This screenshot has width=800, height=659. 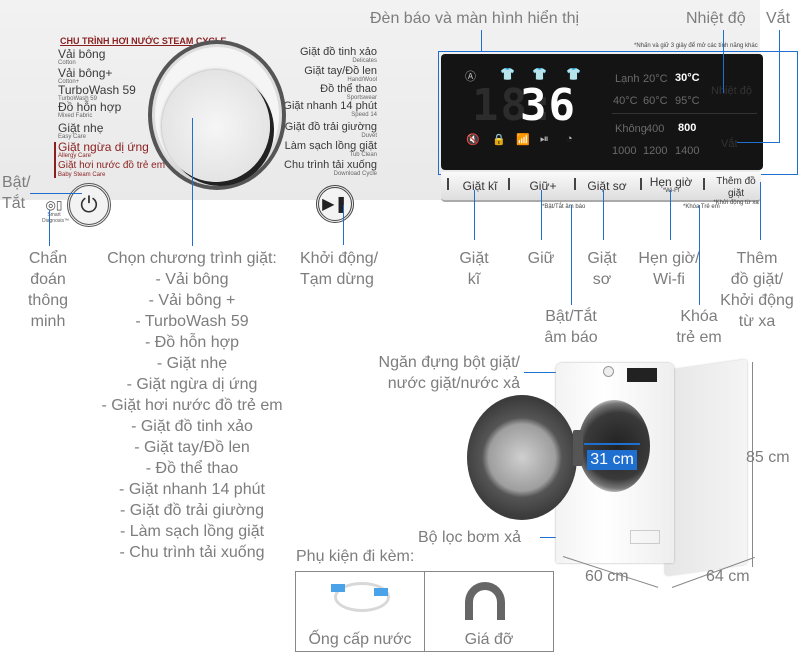 I want to click on width-dimension: 60 cm, so click(x=607, y=576).